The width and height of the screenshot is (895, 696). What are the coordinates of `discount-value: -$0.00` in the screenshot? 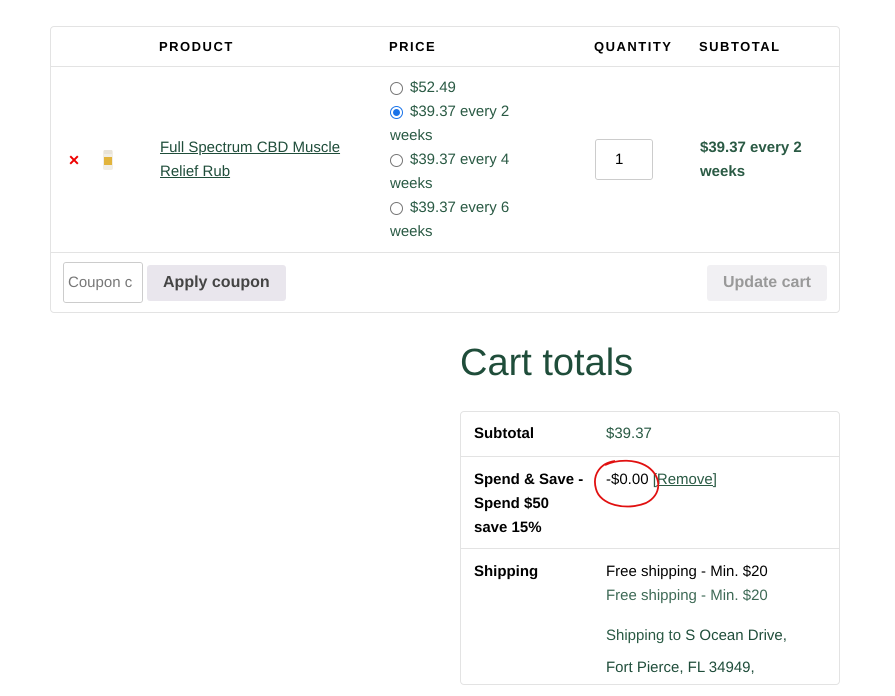 It's located at (627, 479).